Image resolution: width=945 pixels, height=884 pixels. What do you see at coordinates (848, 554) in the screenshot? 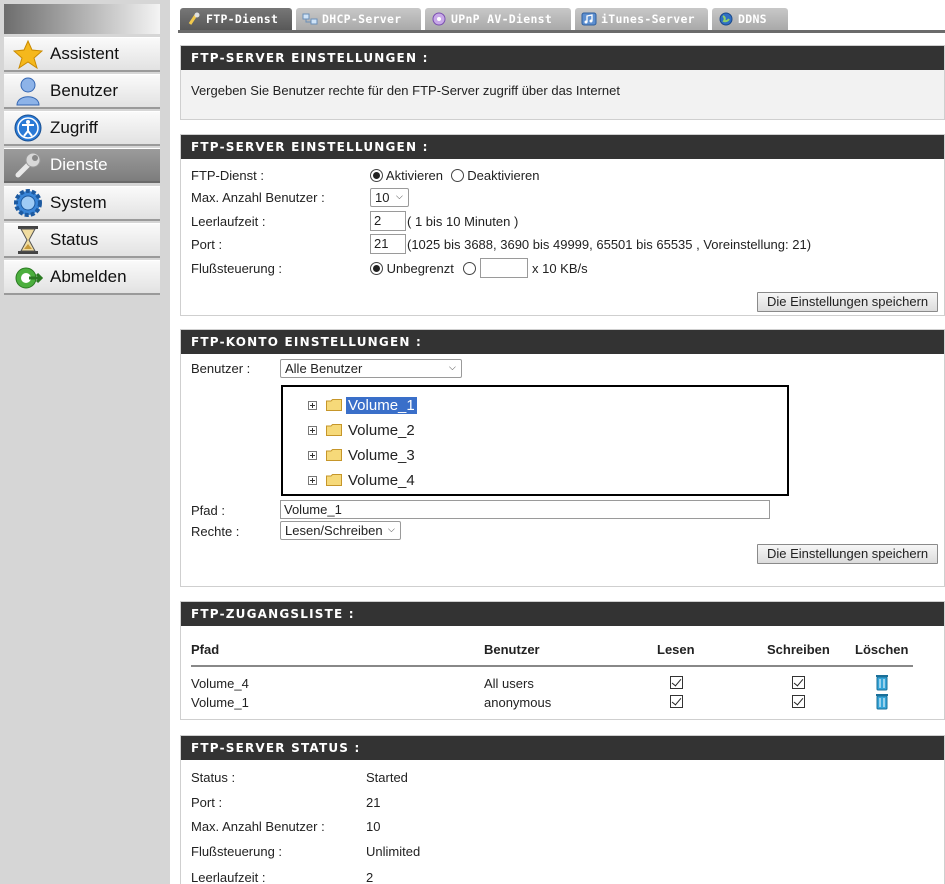
I see `save-account-settings-button: Die Einstellungen speichern` at bounding box center [848, 554].